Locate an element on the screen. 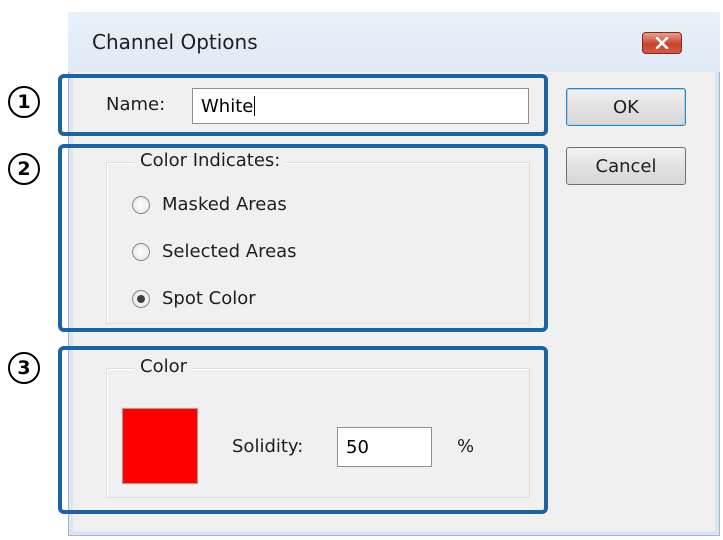 The image size is (723, 540). dialog-title: Channel Options is located at coordinates (175, 42).